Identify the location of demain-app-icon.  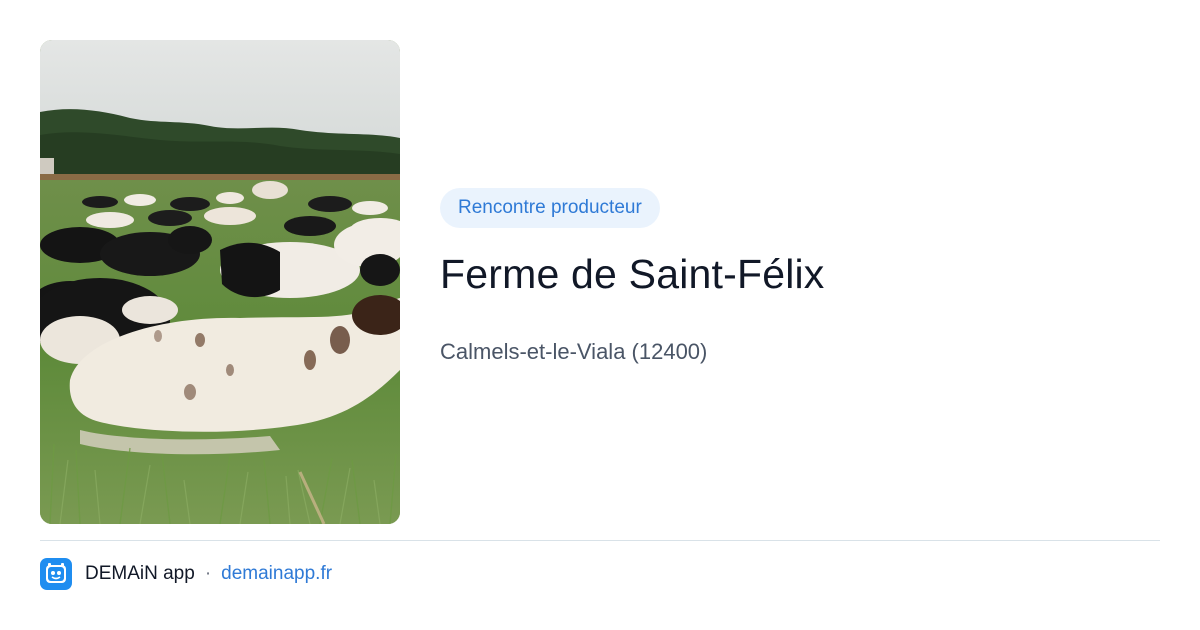
(56, 574).